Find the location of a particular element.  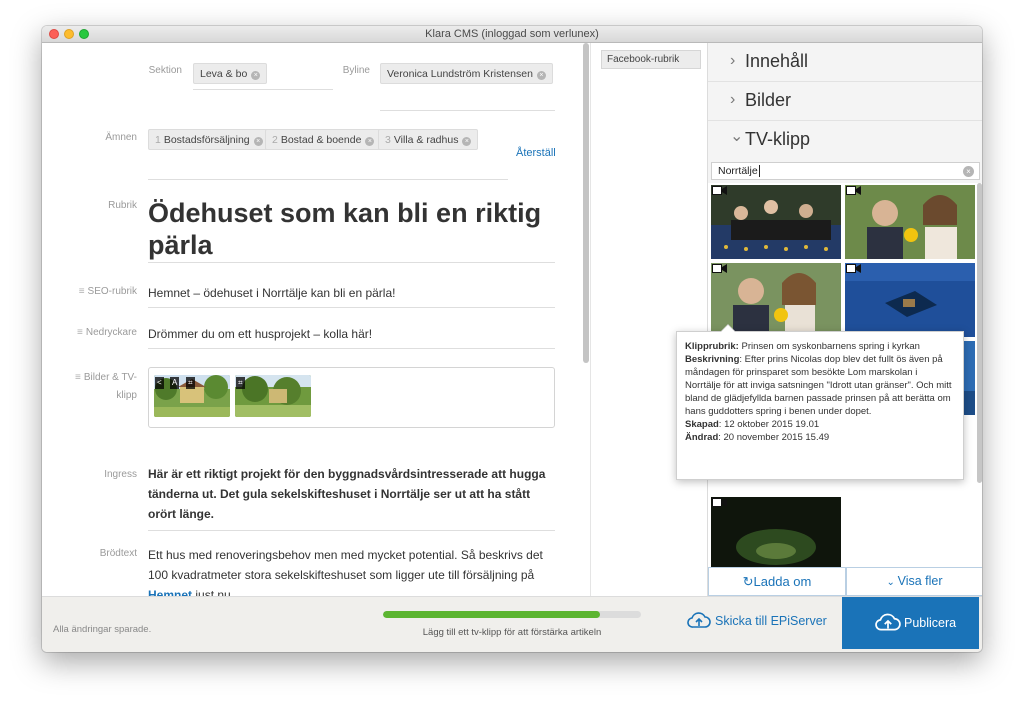

show-more-button: ⌄ Visa fler is located at coordinates (914, 581).